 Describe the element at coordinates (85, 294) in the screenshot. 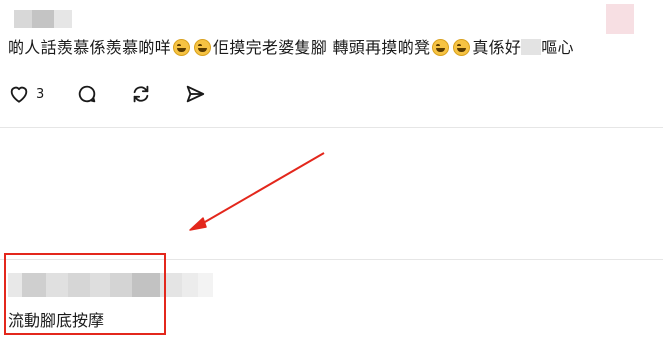

I see `annotation-highlight-box` at that location.